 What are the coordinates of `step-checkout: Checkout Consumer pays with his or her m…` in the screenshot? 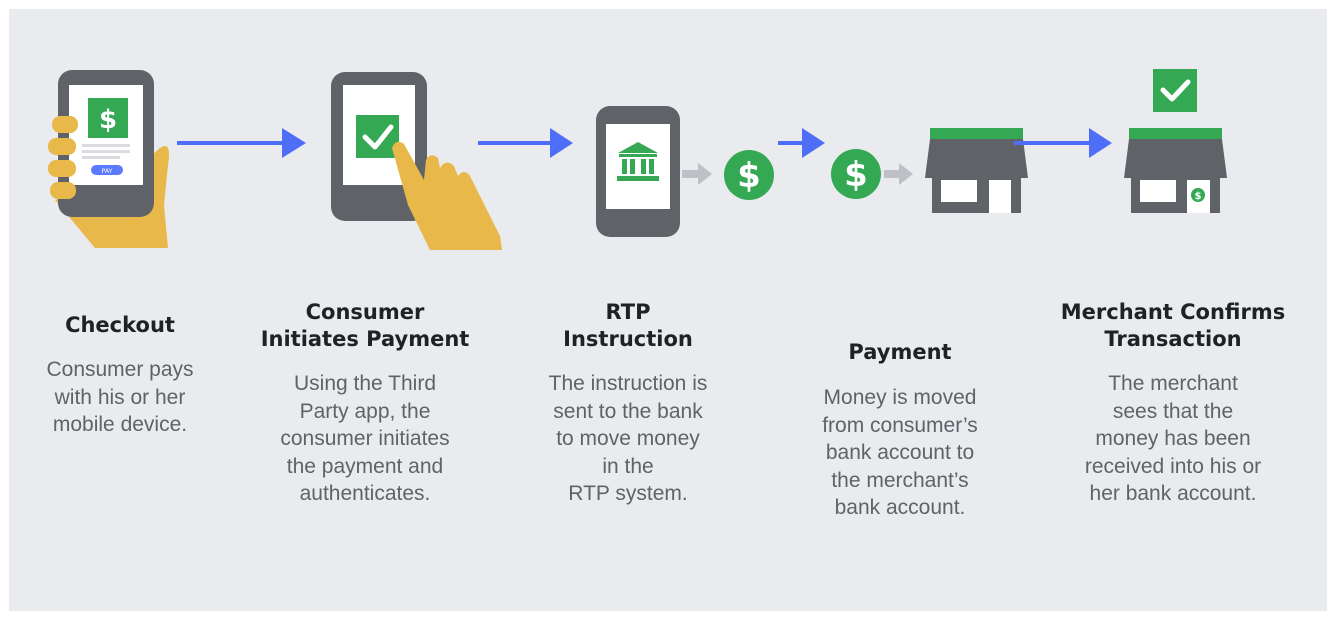 It's located at (120, 375).